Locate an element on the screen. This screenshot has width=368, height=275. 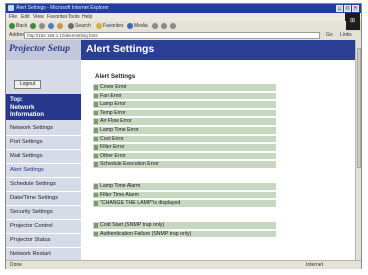
page-title: Alert Settings is located at coordinates (120, 49).